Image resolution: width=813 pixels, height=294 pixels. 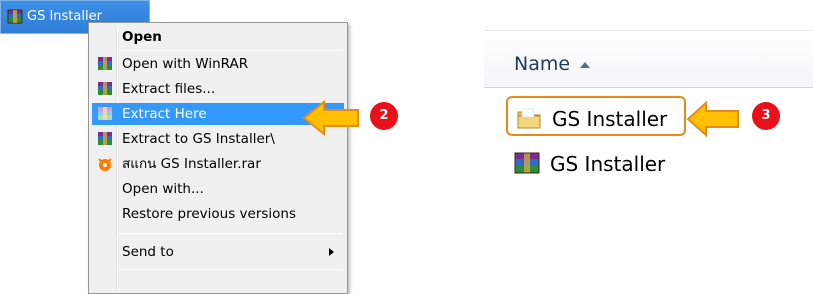 I want to click on list-item-folder: GS Installer, so click(x=596, y=116).